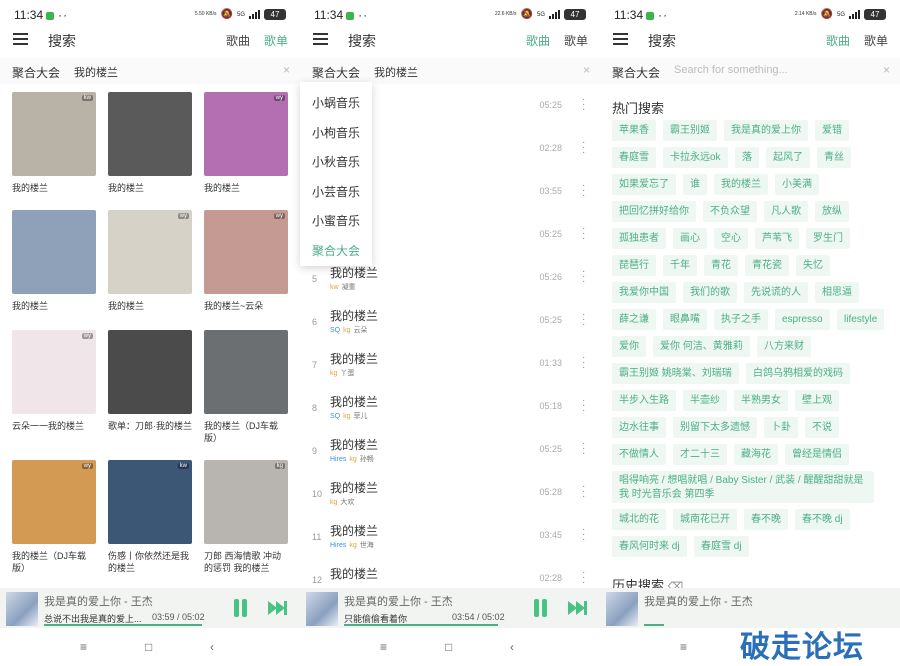 This screenshot has width=900, height=666. Describe the element at coordinates (705, 519) in the screenshot. I see `hot-search-chip: 城南花已开` at that location.